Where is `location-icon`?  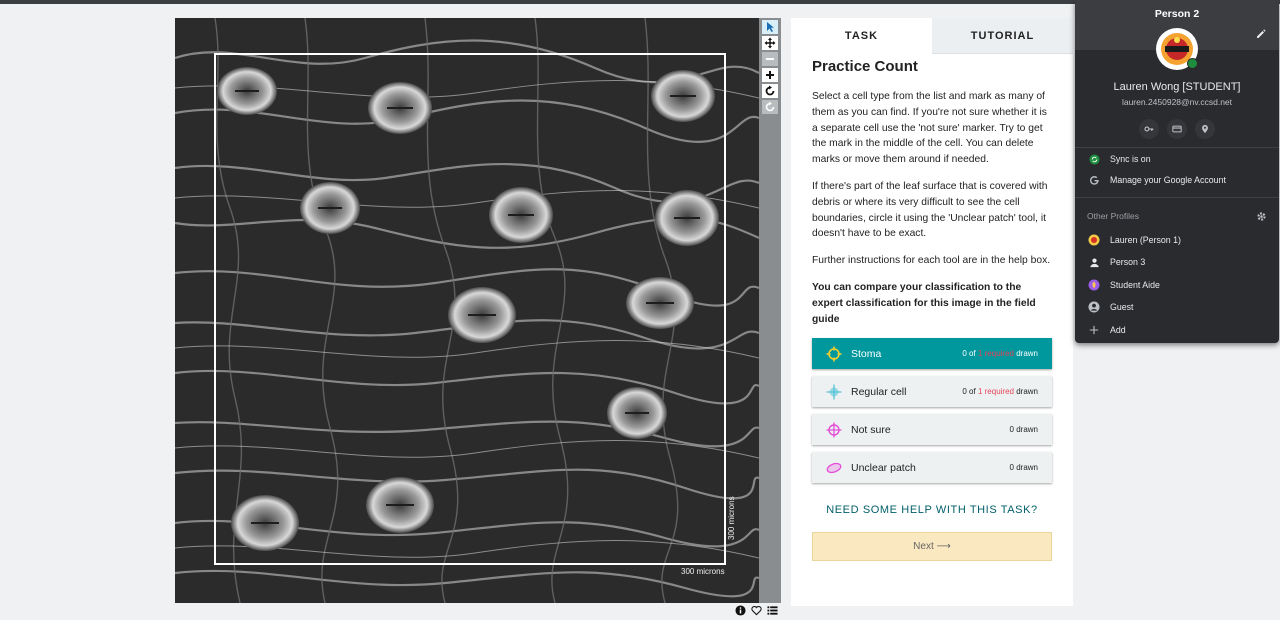
location-icon is located at coordinates (1205, 129).